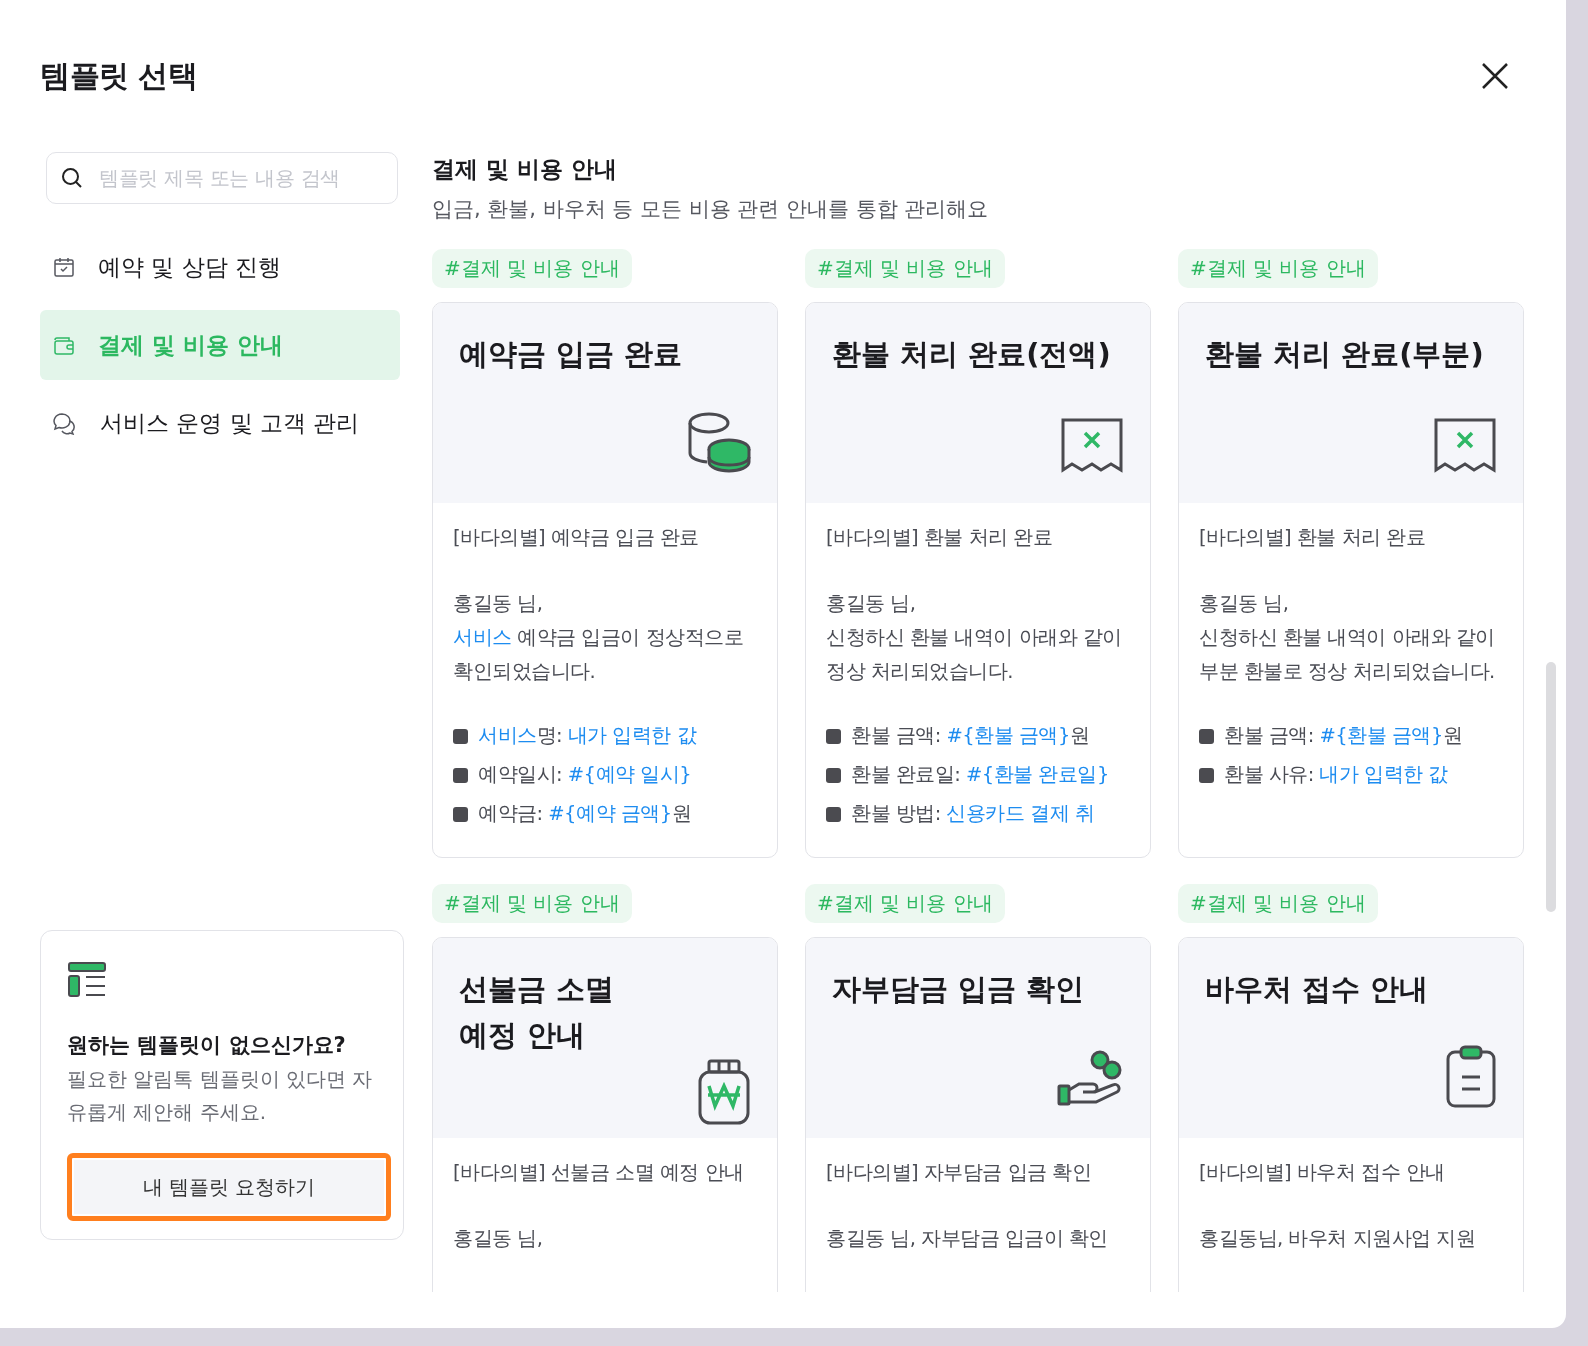  What do you see at coordinates (599, 1173) in the screenshot?
I see `message-subject: [바다의별] 선불금 소멸 예정 안내` at bounding box center [599, 1173].